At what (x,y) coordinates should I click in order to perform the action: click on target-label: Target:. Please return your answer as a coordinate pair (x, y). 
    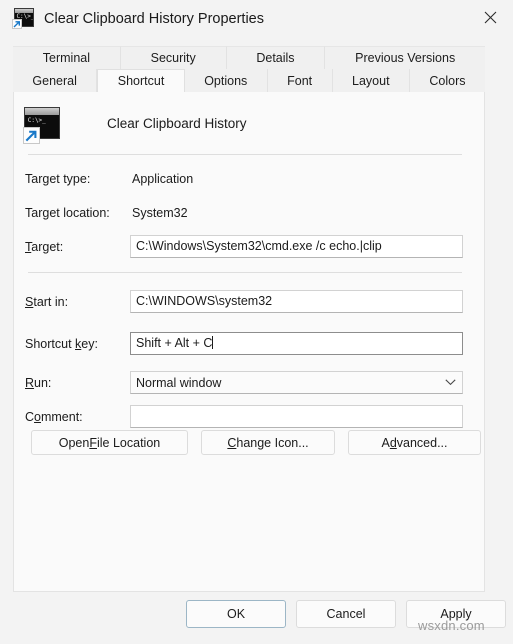
    Looking at the image, I should click on (44, 247).